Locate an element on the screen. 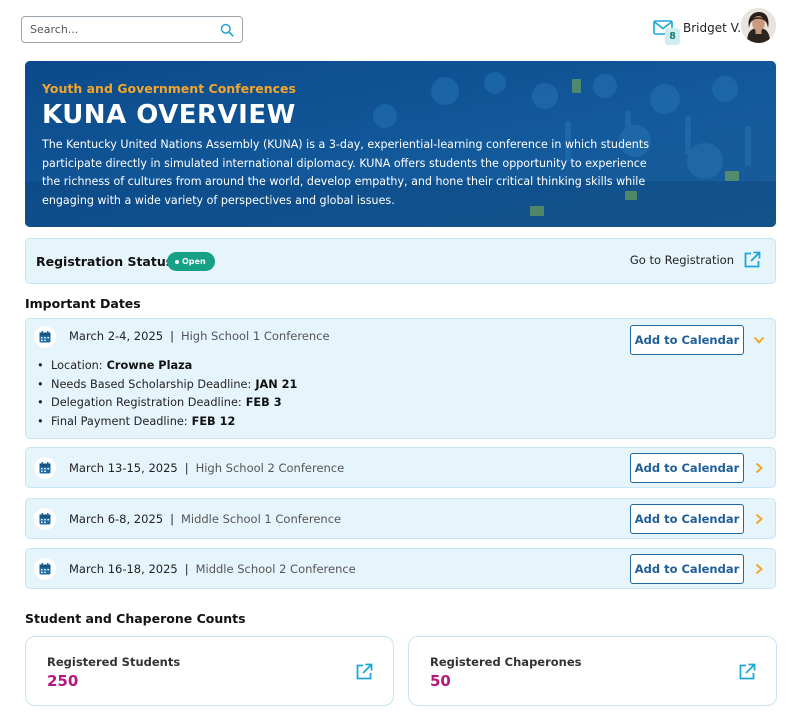 This screenshot has height=722, width=800. conference-date: March 2-4, 2025 is located at coordinates (116, 336).